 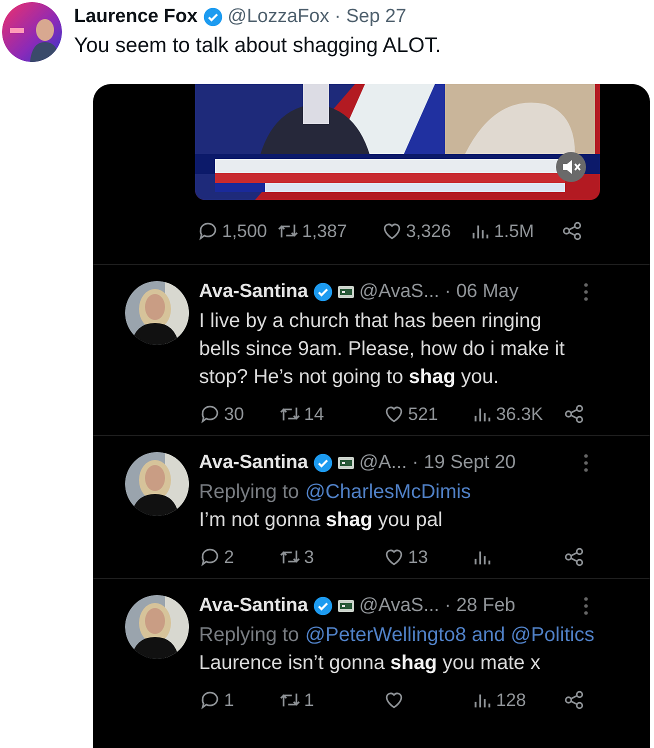 What do you see at coordinates (382, 349) in the screenshot?
I see `reply-text: I live by a church that has been ringing bells since 9am. Please, how do i make it stop? He’s not going to shag you.` at bounding box center [382, 349].